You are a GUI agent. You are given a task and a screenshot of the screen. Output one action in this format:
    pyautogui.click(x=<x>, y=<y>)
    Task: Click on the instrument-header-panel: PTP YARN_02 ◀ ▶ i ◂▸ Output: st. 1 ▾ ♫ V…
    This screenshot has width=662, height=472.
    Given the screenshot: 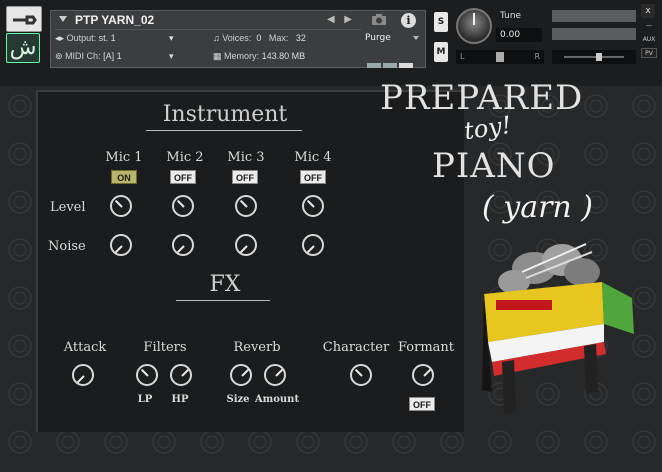 What is the action you would take?
    pyautogui.click(x=238, y=39)
    